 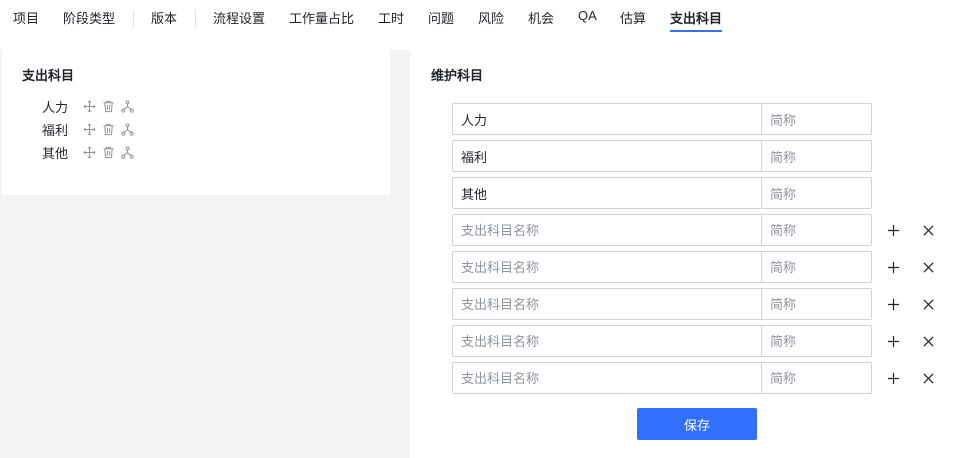 I want to click on tab-expense-subjects: 支出科目, so click(x=696, y=17).